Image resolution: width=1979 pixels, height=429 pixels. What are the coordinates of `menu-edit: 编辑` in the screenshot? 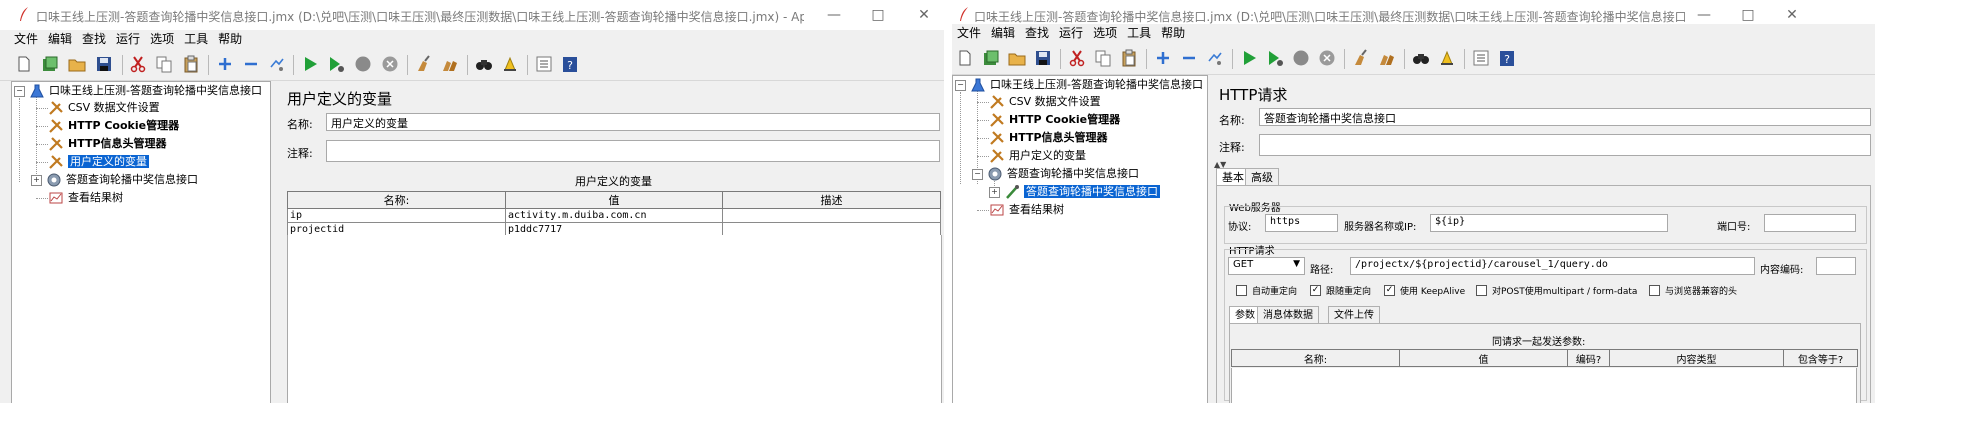 It's located at (1003, 33).